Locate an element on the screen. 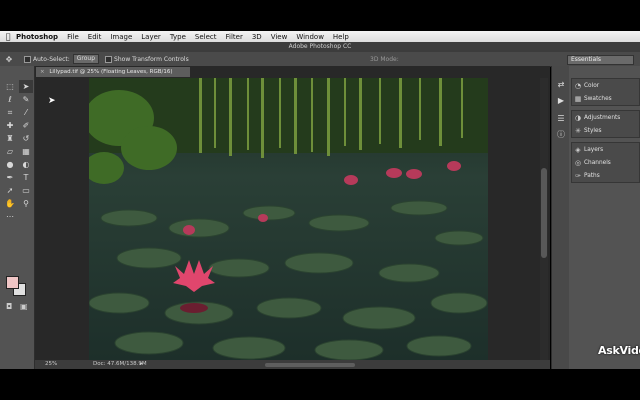 The height and width of the screenshot is (400, 640). adjustments-panel-group: ◑ Adjustments ✳ Styles is located at coordinates (605, 124).